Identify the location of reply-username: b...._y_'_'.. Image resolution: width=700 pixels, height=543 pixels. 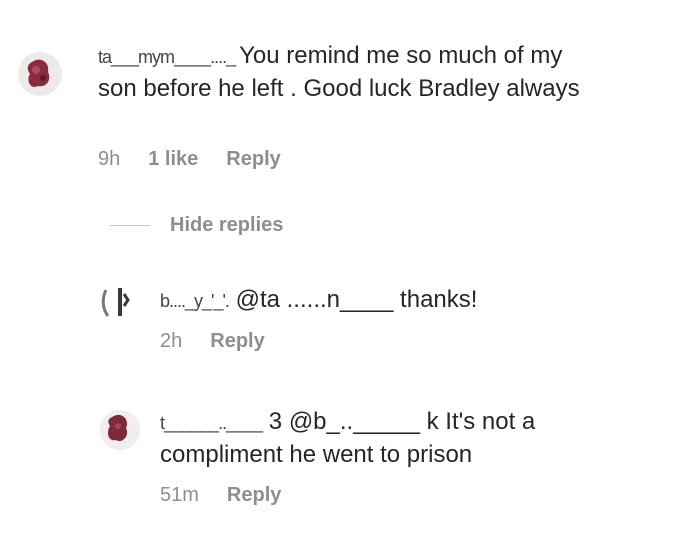
(195, 301).